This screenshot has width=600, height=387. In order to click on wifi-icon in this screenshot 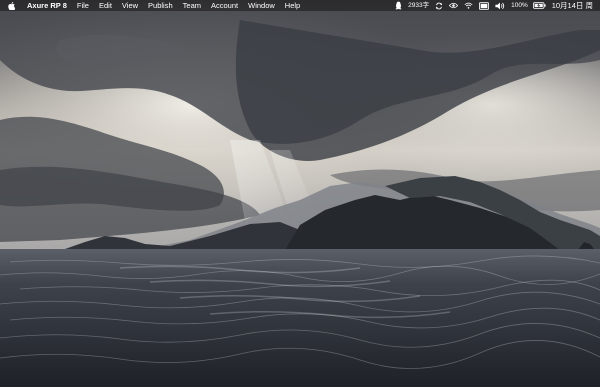, I will do `click(468, 5)`.